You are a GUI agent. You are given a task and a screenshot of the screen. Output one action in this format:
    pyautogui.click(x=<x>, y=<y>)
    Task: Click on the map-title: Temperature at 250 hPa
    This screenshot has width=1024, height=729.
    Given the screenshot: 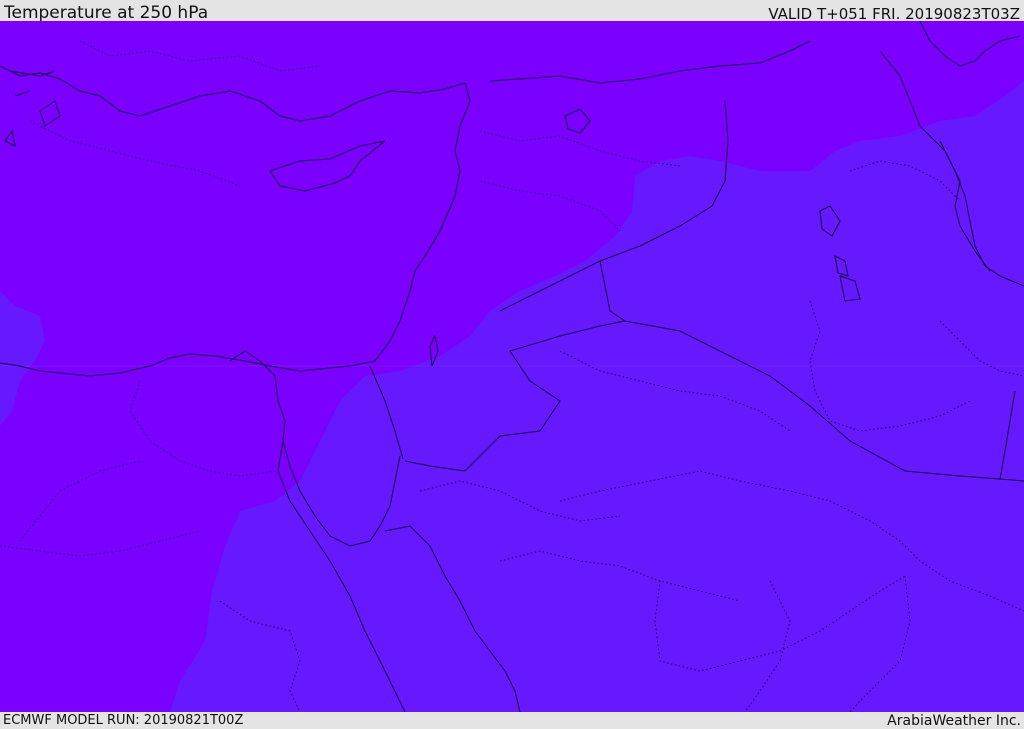 What is the action you would take?
    pyautogui.click(x=106, y=13)
    